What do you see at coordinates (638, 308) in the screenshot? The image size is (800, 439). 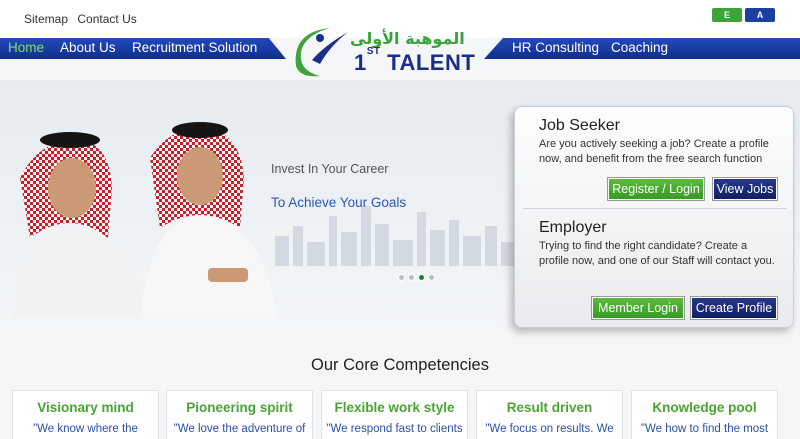 I see `member-login-button: Member Login` at bounding box center [638, 308].